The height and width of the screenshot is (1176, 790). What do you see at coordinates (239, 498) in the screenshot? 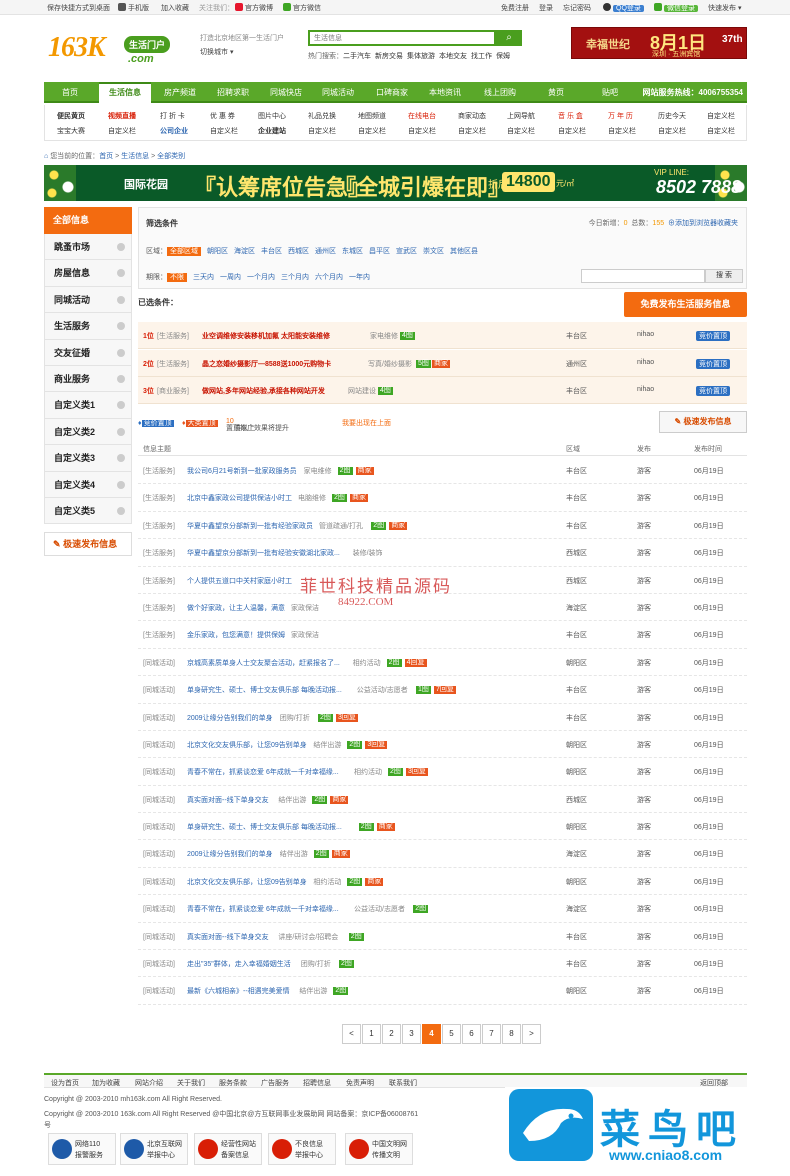
I see `row-title: 北京中鑫家政公司提供保洁小时工` at bounding box center [239, 498].